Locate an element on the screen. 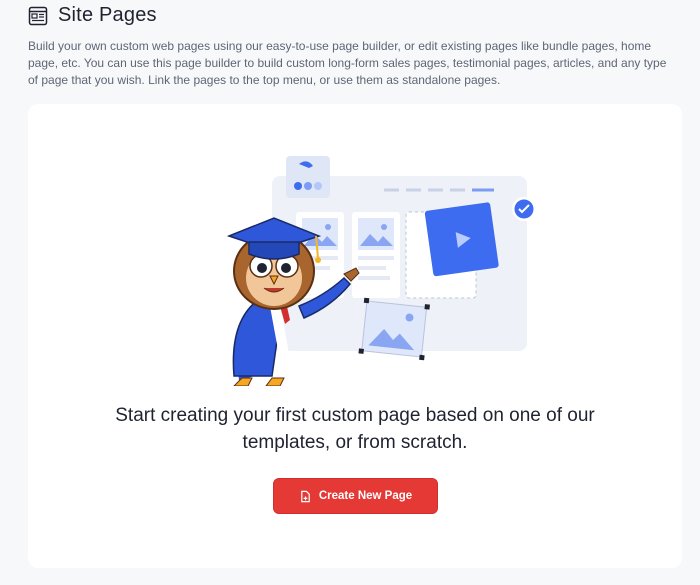  create-new-page-button: Create New Page is located at coordinates (355, 496).